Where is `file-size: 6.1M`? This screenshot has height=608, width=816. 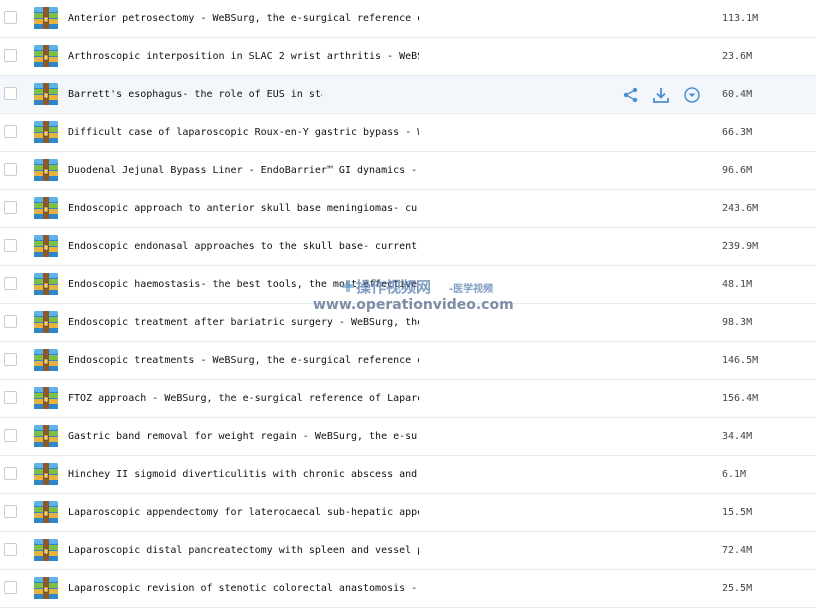 file-size: 6.1M is located at coordinates (734, 474).